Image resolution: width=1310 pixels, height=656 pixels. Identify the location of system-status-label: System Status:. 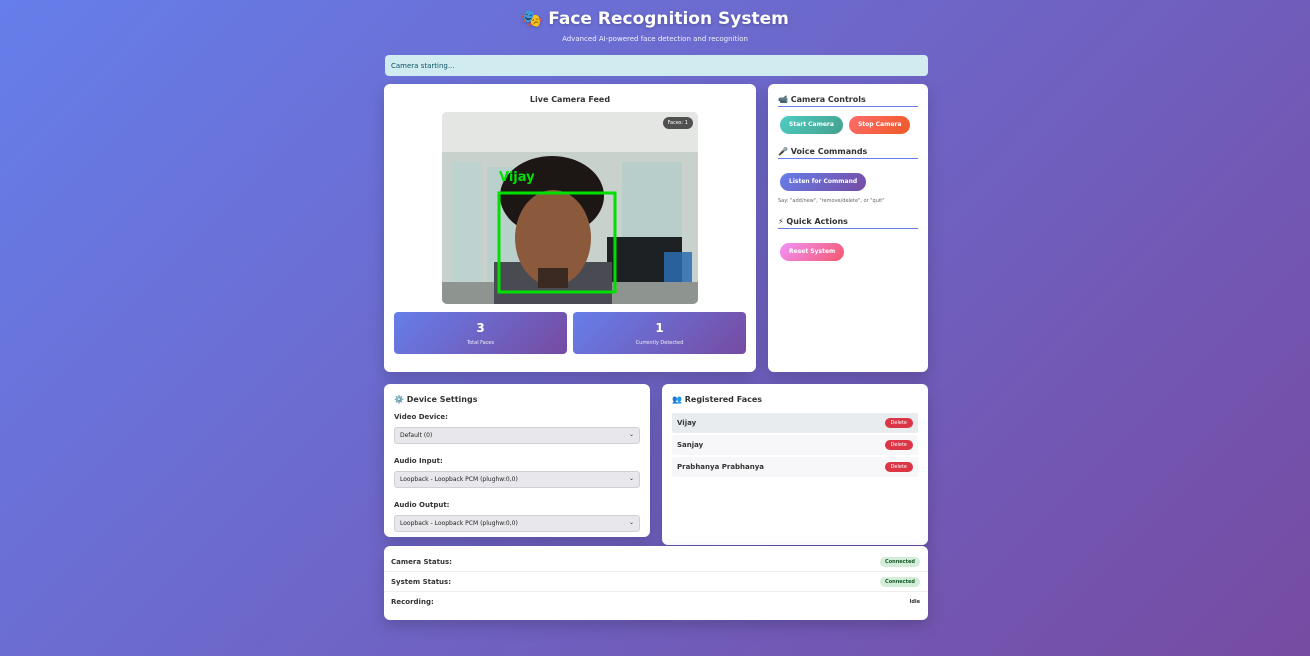
(421, 581).